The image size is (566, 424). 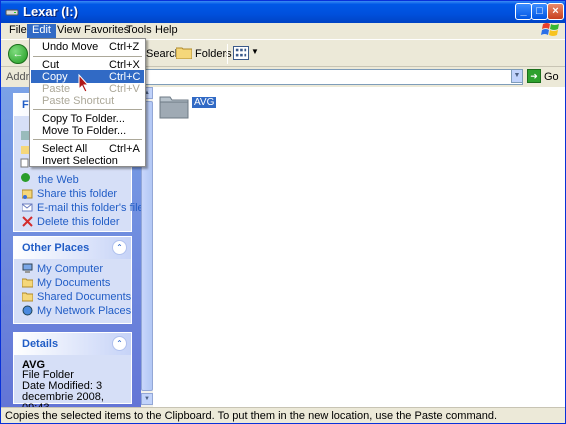 I want to click on folders-icon, so click(x=184, y=53).